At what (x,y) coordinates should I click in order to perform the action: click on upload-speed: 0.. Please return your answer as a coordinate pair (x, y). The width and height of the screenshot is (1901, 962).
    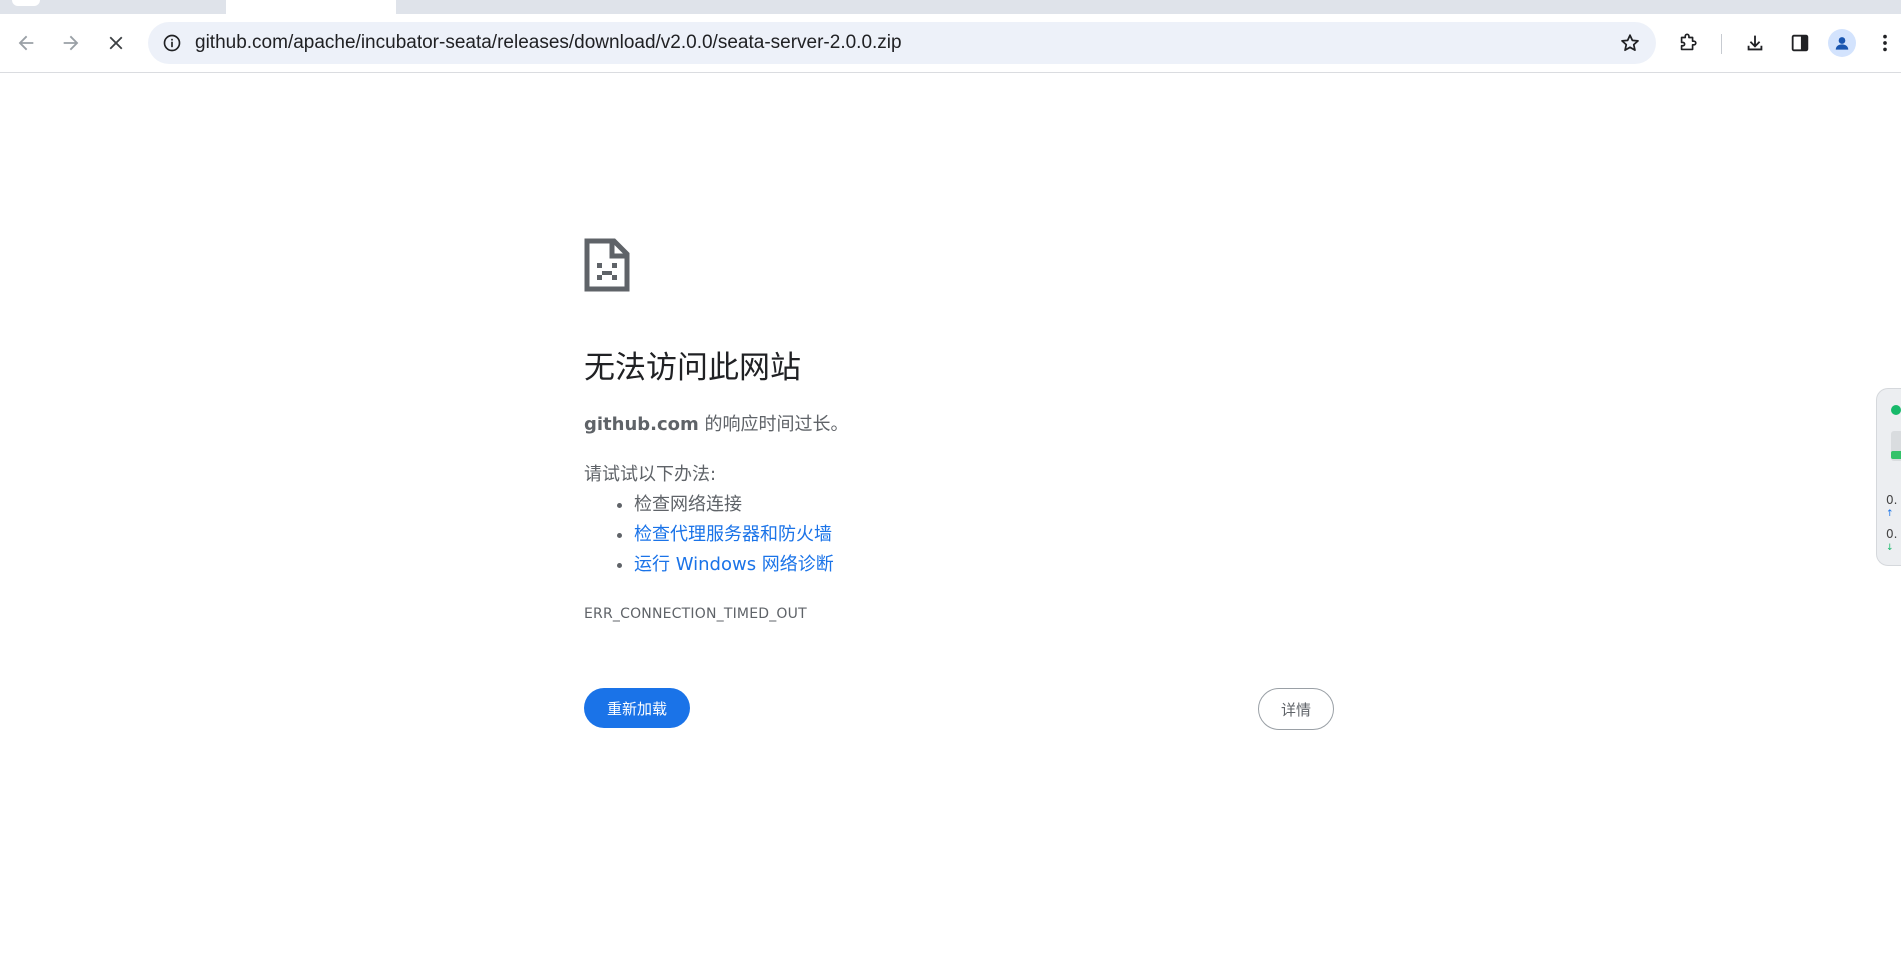
    Looking at the image, I should click on (1892, 500).